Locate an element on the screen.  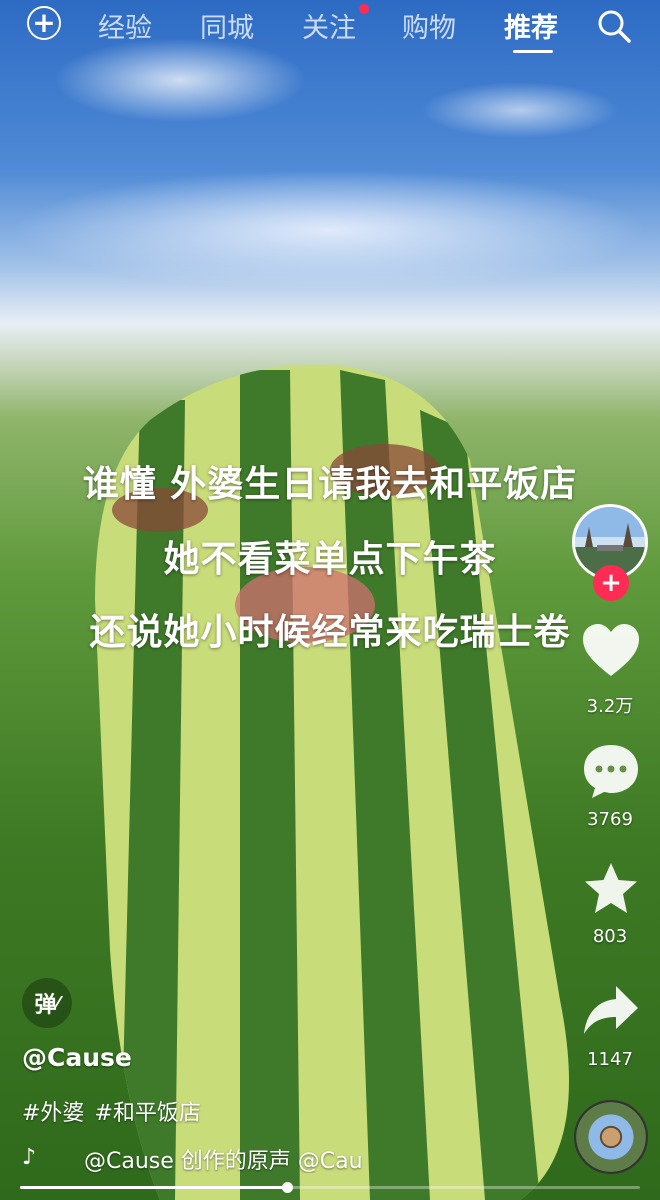
tab-following: 关注 is located at coordinates (329, 25).